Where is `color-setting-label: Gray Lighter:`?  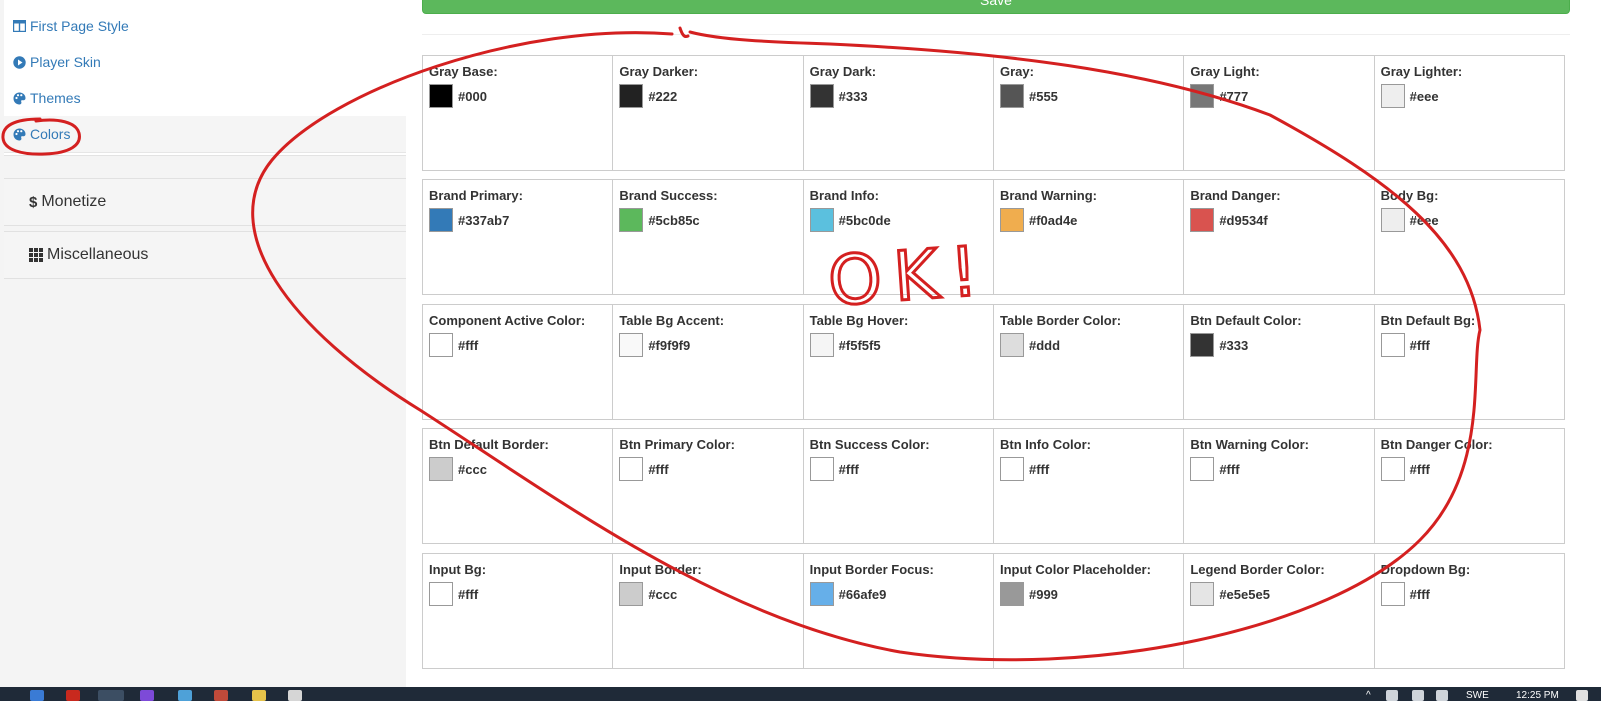
color-setting-label: Gray Lighter: is located at coordinates (1421, 71).